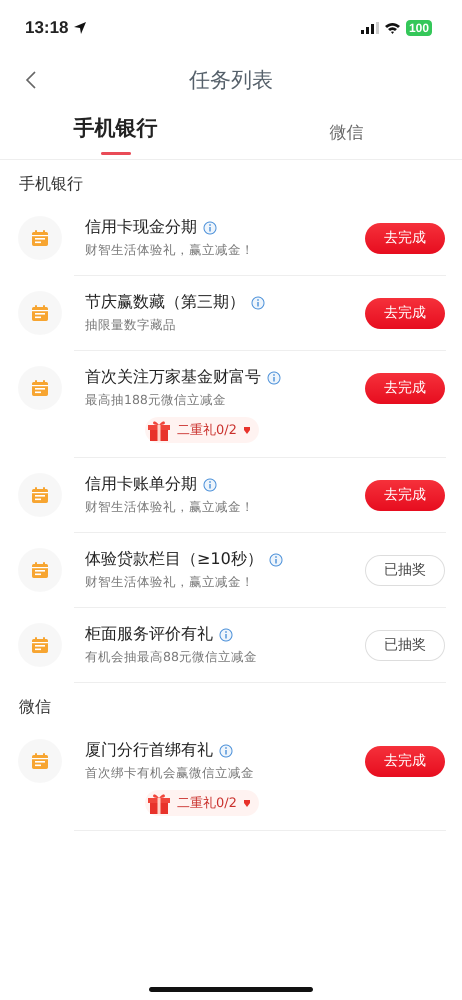  What do you see at coordinates (171, 657) in the screenshot?
I see `task-description: 有机会抽最高88元微信立减金` at bounding box center [171, 657].